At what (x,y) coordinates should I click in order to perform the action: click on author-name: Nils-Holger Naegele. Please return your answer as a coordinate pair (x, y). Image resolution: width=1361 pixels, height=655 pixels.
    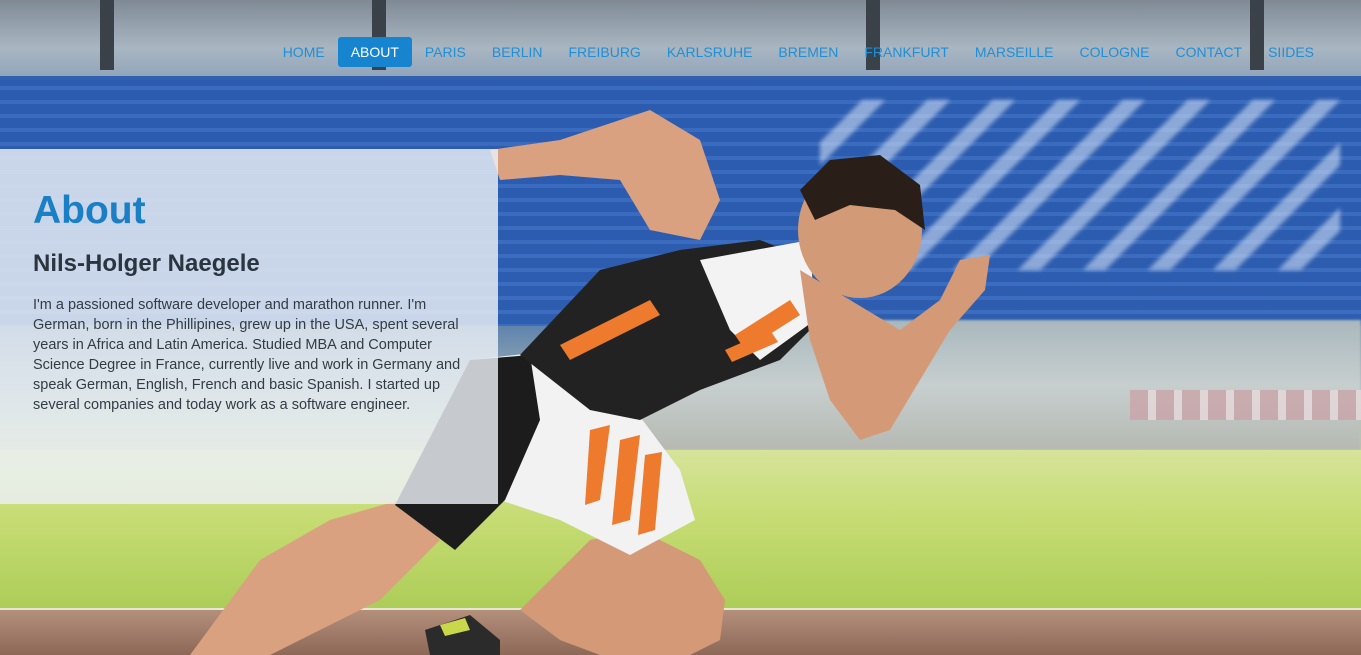
    Looking at the image, I should click on (146, 263).